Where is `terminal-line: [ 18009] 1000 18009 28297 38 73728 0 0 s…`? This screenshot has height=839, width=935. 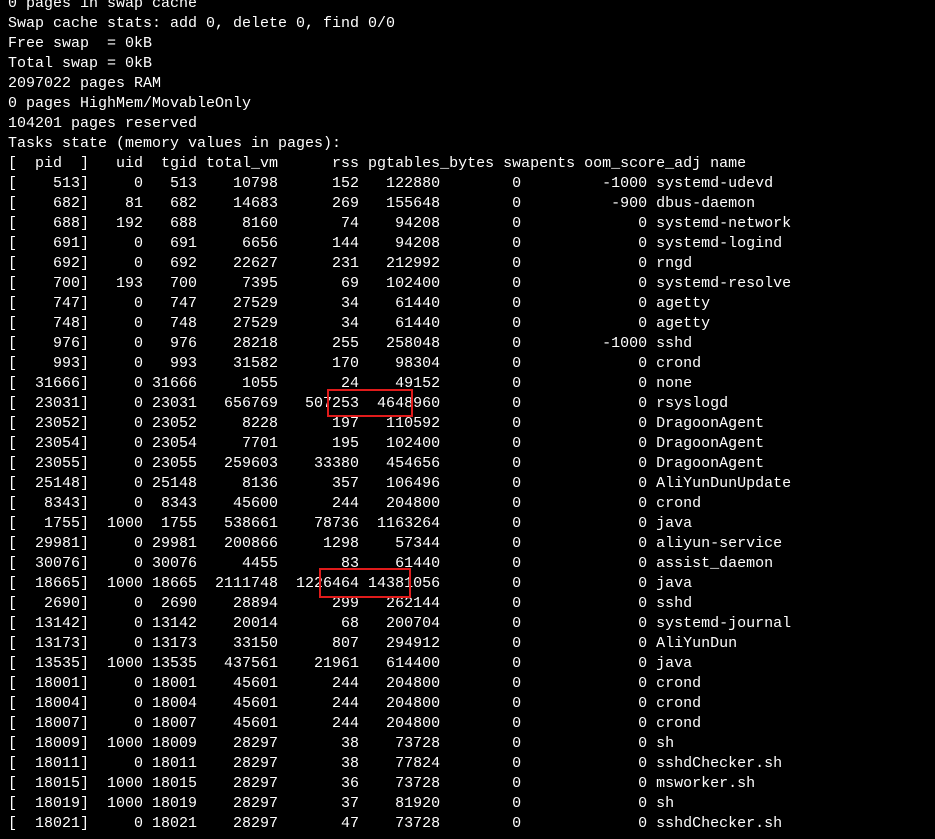 terminal-line: [ 18009] 1000 18009 28297 38 73728 0 0 s… is located at coordinates (341, 743).